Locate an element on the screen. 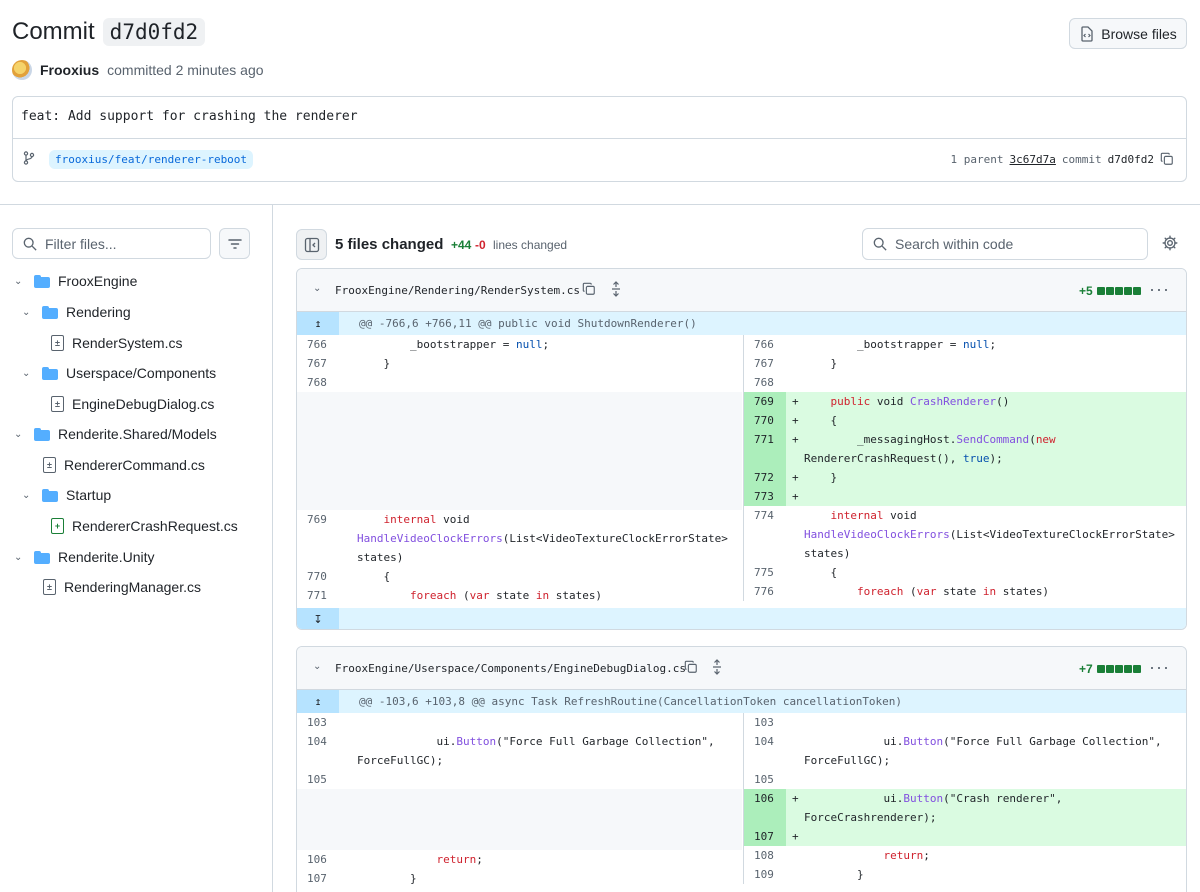  gear-icon is located at coordinates (1170, 243).